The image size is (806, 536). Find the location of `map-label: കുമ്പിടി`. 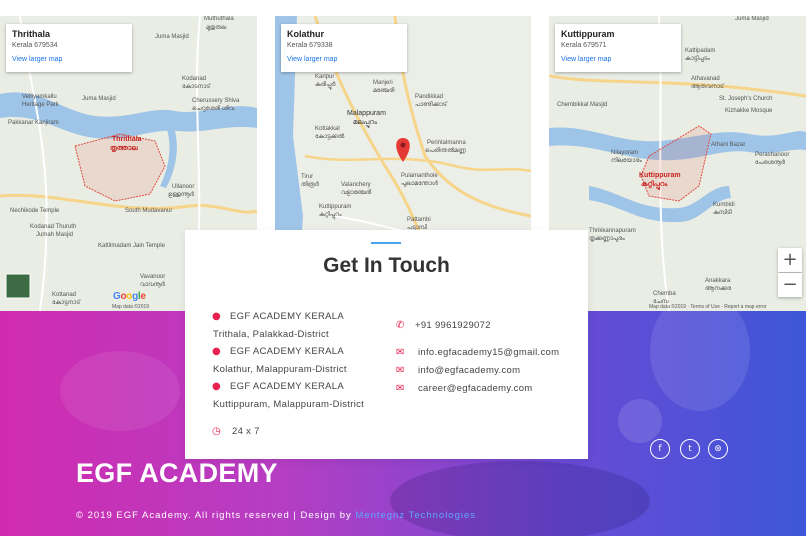

map-label: കുമ്പിടി is located at coordinates (722, 213).